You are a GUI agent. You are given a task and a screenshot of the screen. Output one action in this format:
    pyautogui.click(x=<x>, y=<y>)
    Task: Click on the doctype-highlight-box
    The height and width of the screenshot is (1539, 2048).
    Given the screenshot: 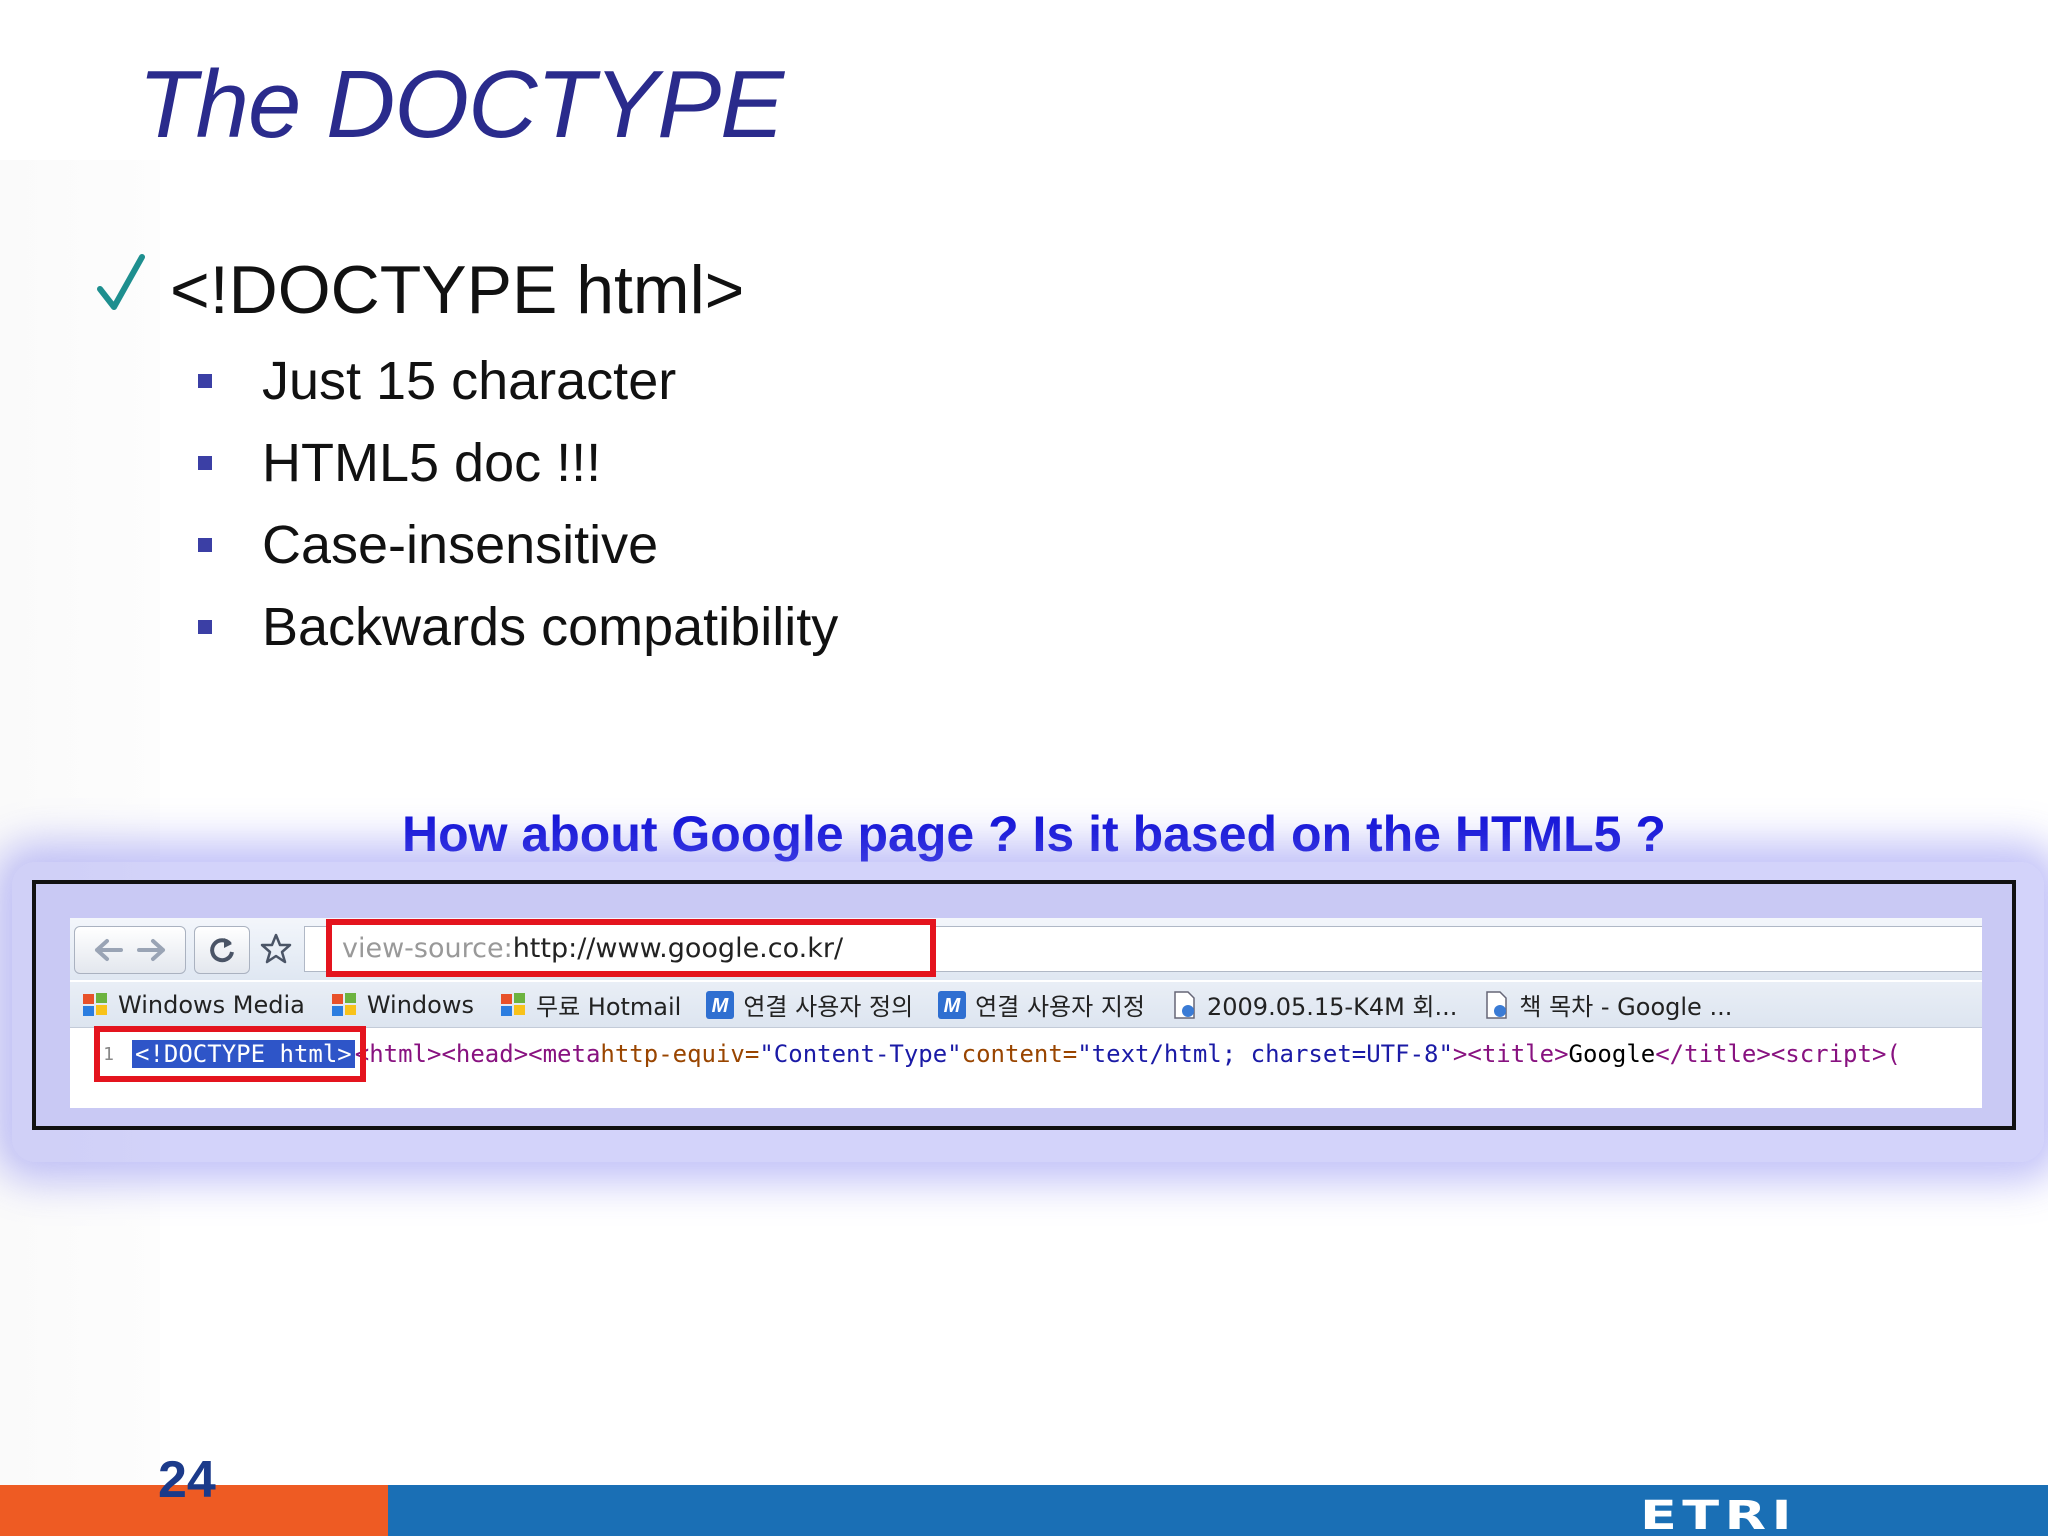 What is the action you would take?
    pyautogui.click(x=230, y=1054)
    